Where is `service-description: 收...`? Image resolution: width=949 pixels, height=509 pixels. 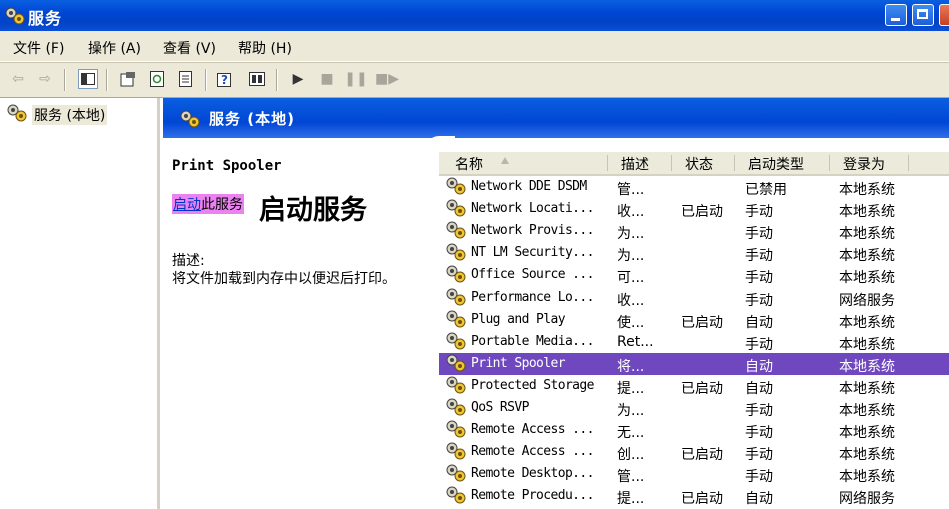
service-description: 收... is located at coordinates (631, 300).